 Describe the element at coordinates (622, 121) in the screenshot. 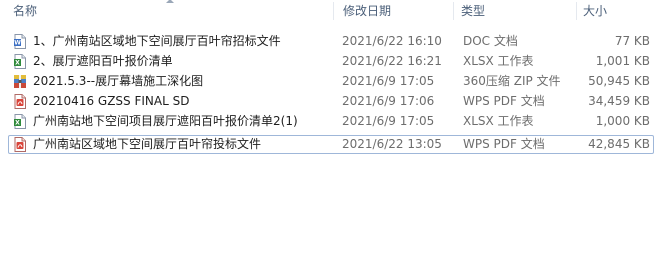

I see `file-size: 1,000 KB` at that location.